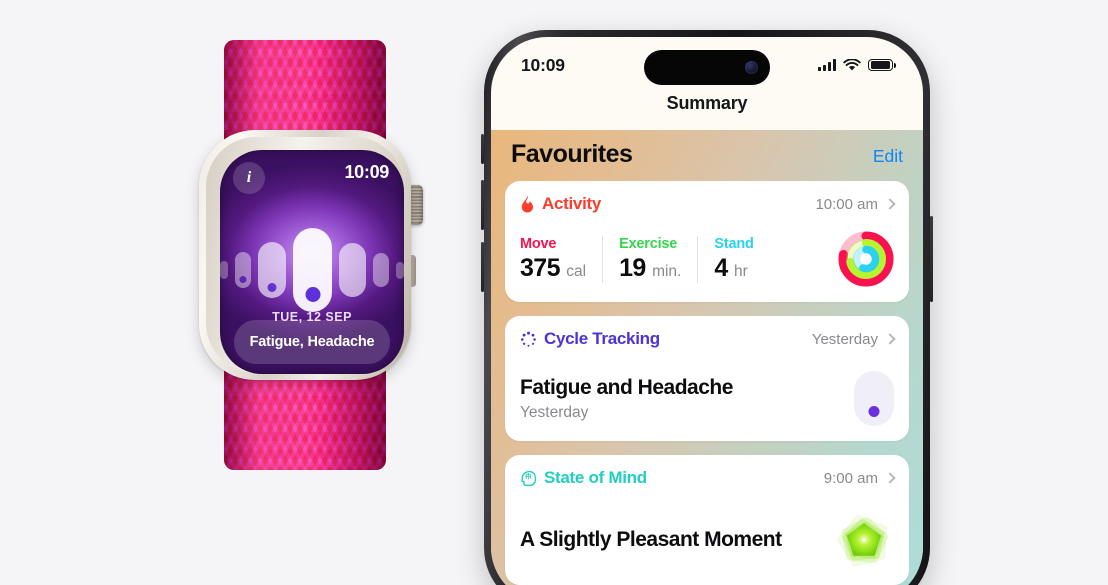  Describe the element at coordinates (249, 178) in the screenshot. I see `info-icon: i` at that location.